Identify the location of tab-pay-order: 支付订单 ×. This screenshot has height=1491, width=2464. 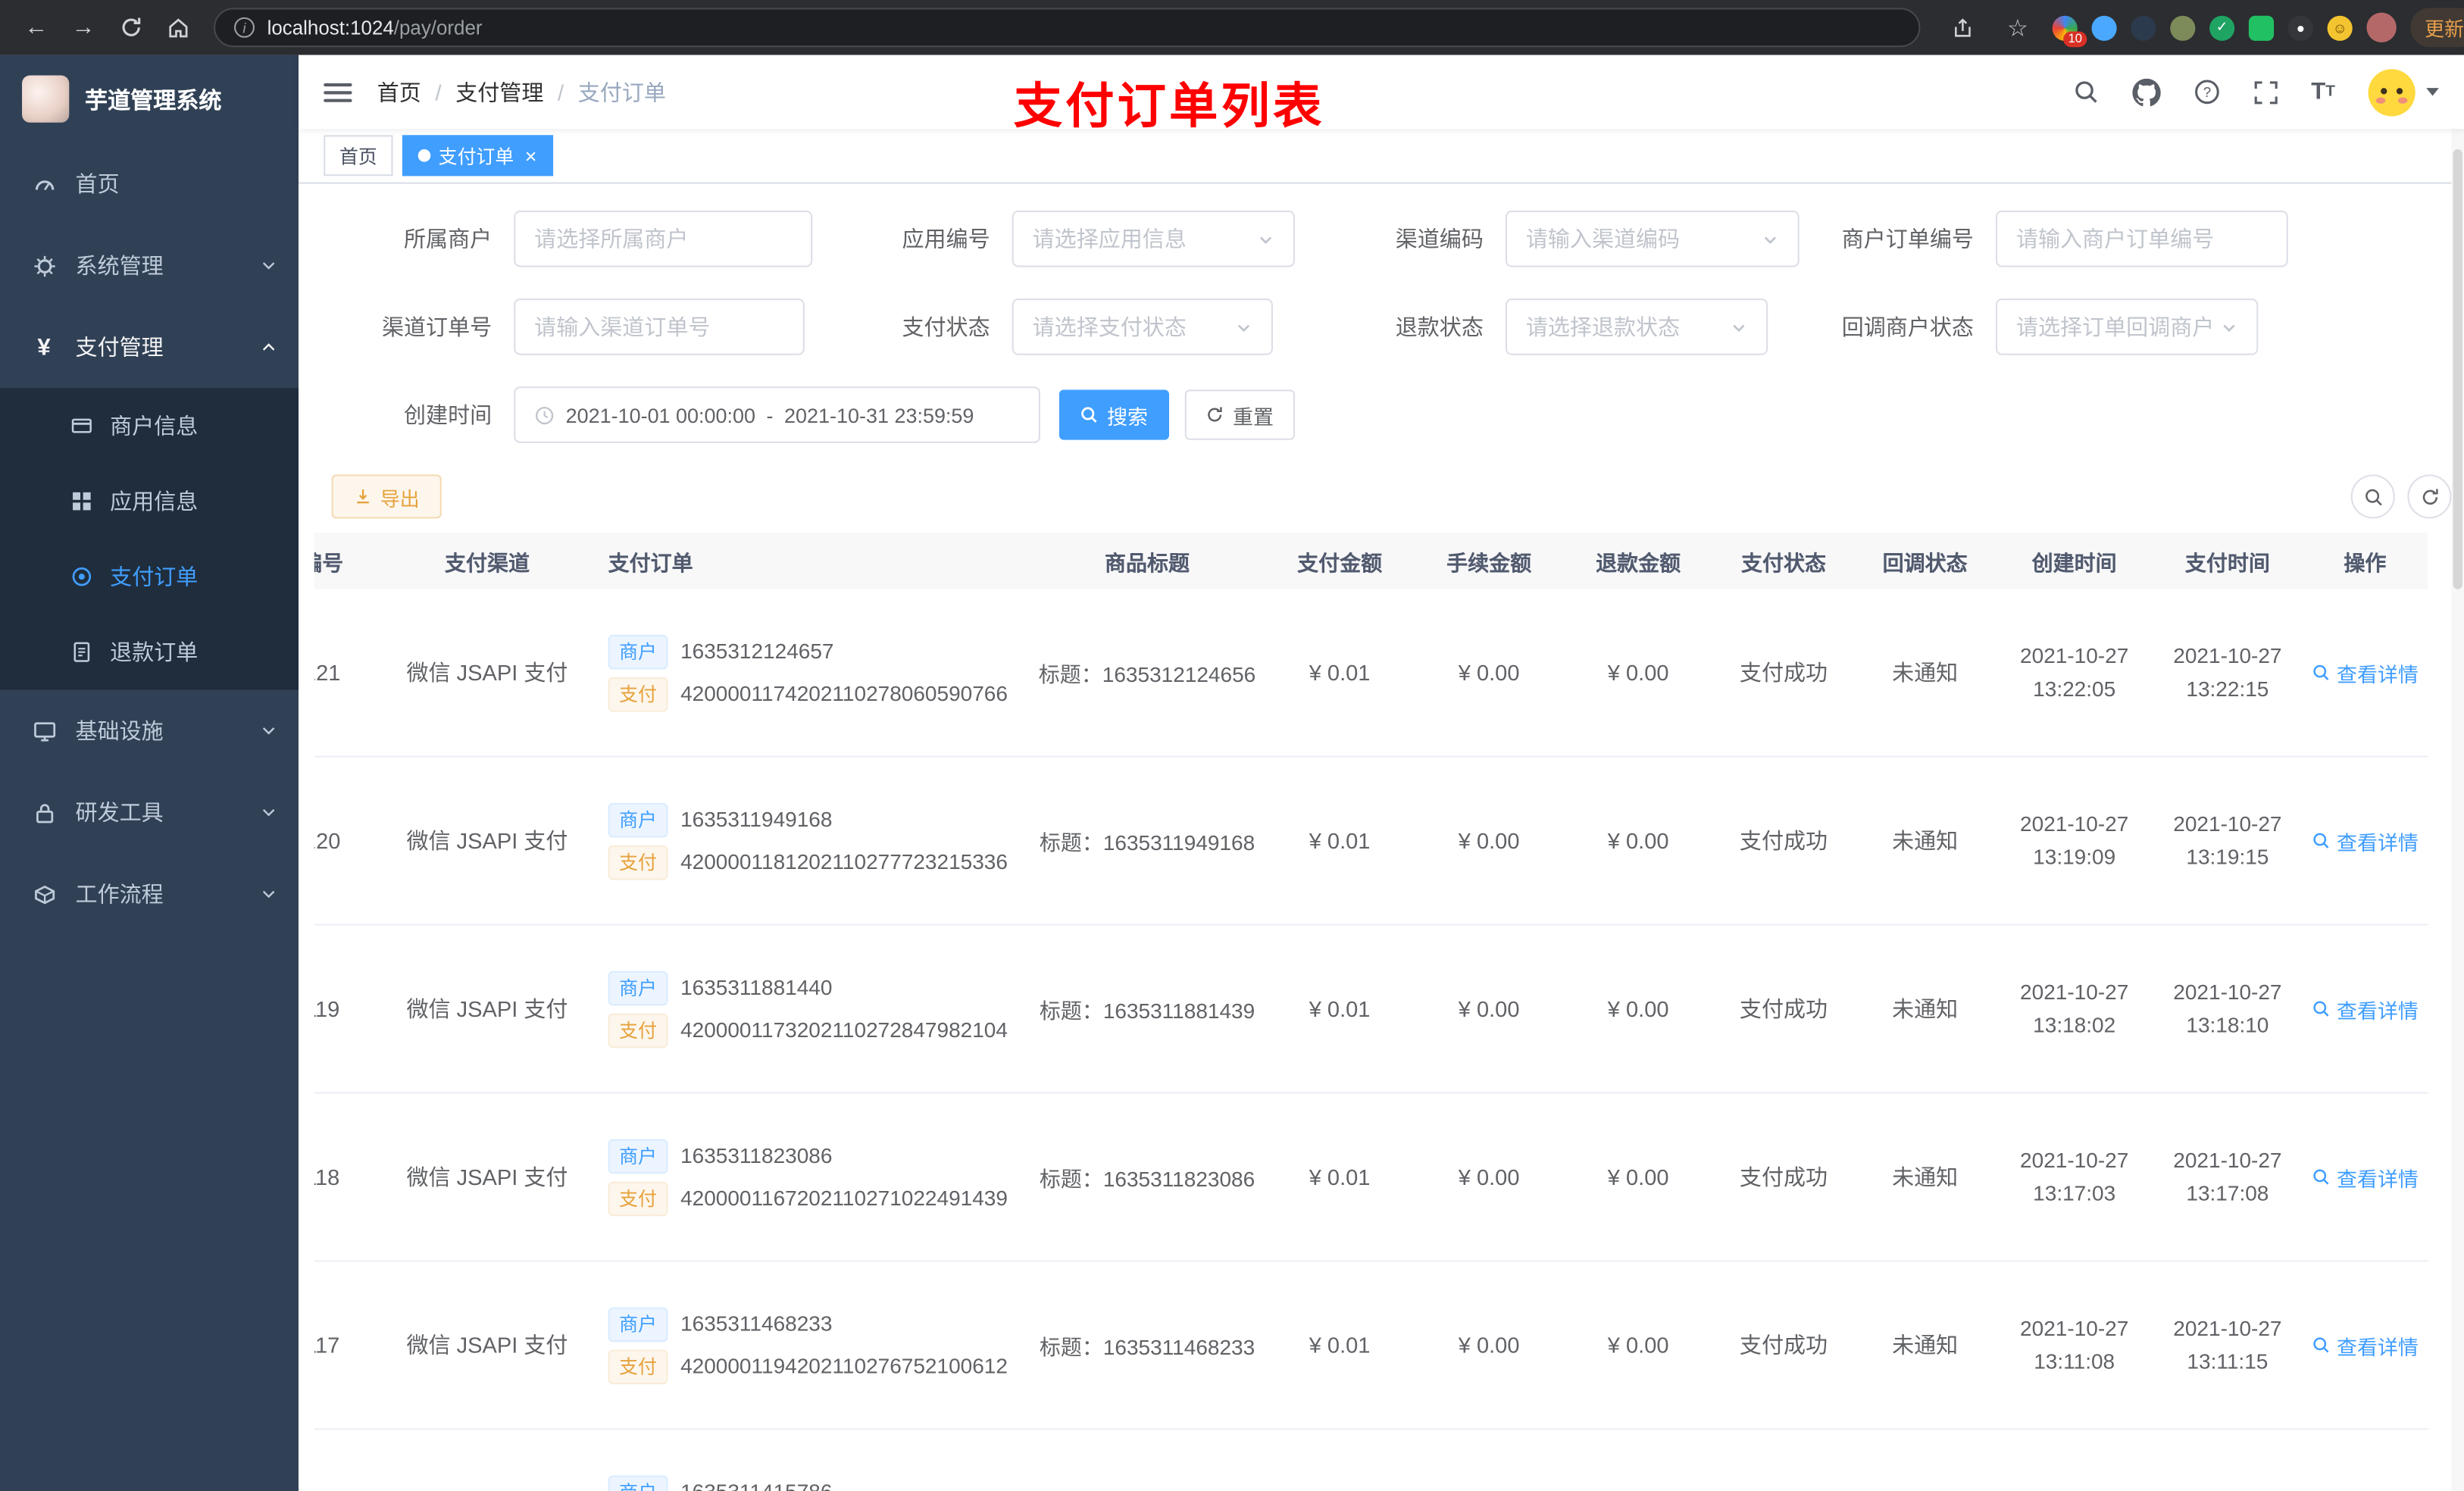
(477, 156).